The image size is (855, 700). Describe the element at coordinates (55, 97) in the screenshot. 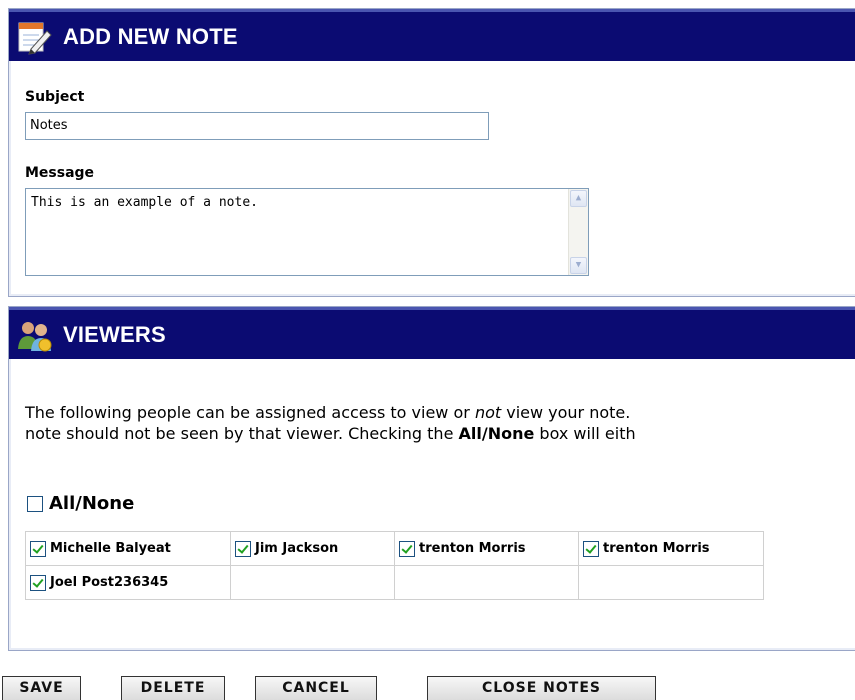

I see `subject-label: Subject` at that location.